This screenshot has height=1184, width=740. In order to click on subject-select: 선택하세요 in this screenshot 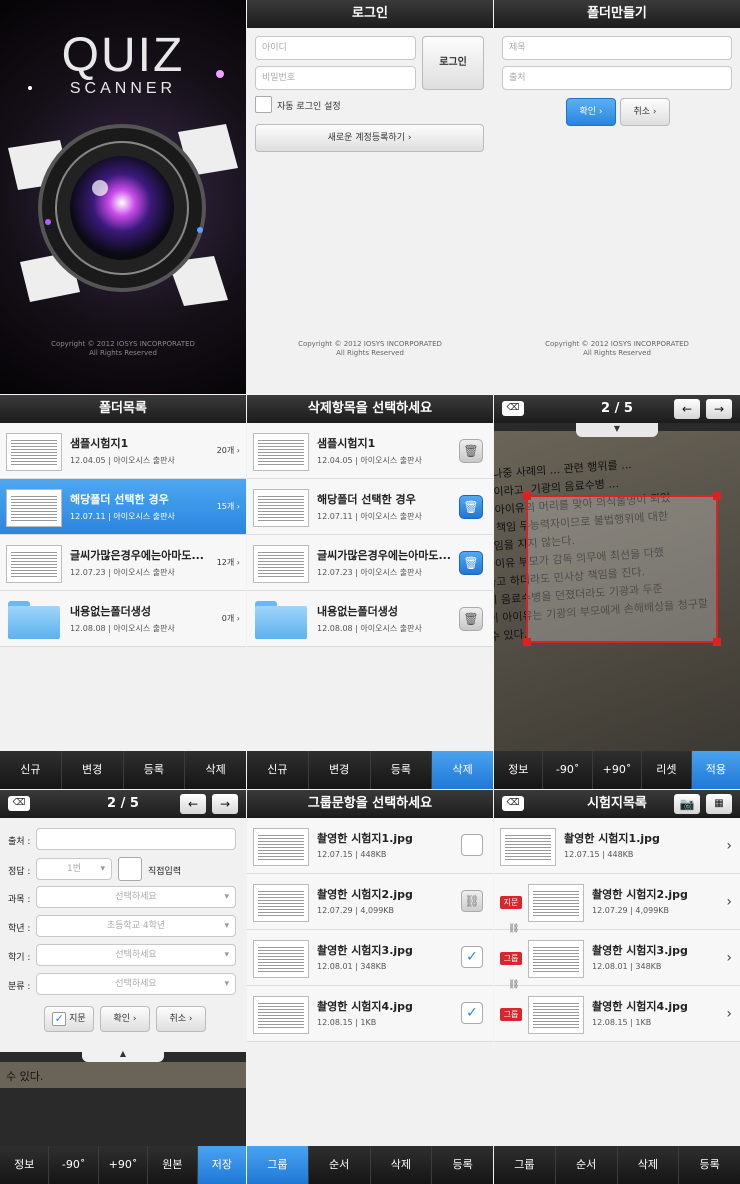, I will do `click(136, 897)`.